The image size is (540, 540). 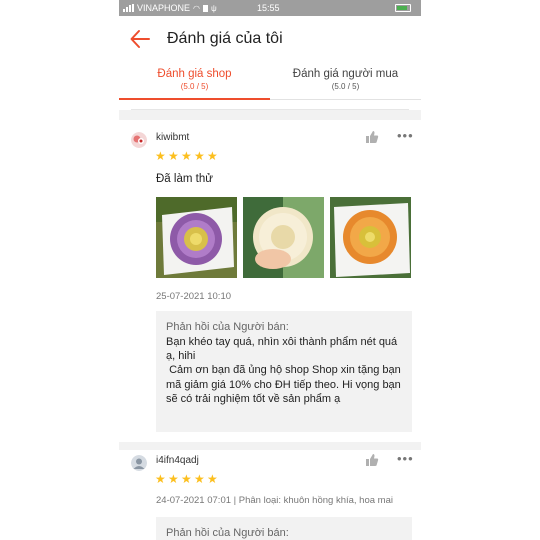 I want to click on signal-icon, so click(x=128, y=8).